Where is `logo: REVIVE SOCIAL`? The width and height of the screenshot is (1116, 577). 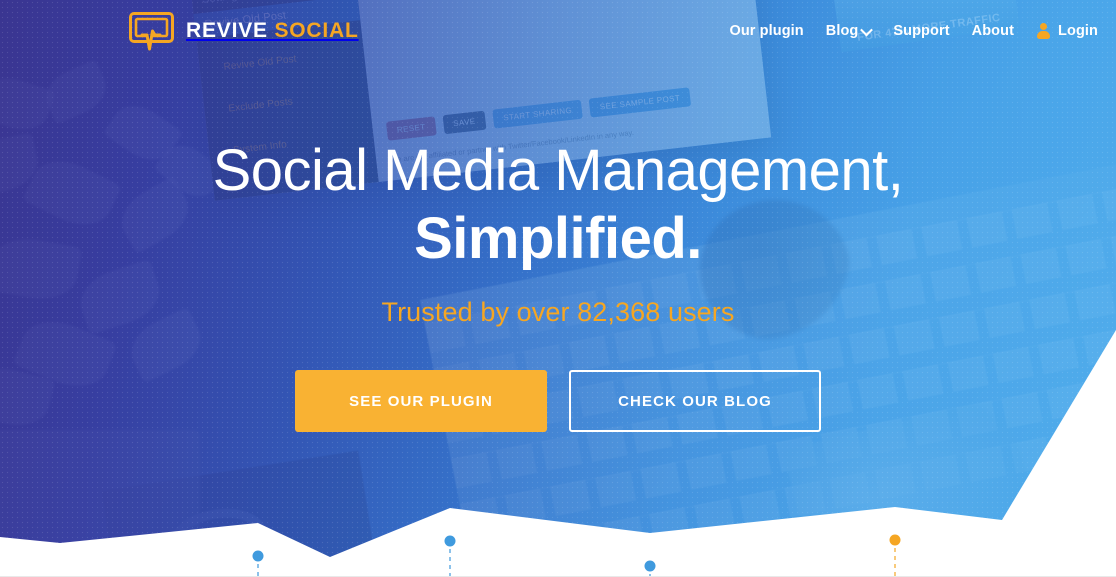 logo: REVIVE SOCIAL is located at coordinates (243, 31).